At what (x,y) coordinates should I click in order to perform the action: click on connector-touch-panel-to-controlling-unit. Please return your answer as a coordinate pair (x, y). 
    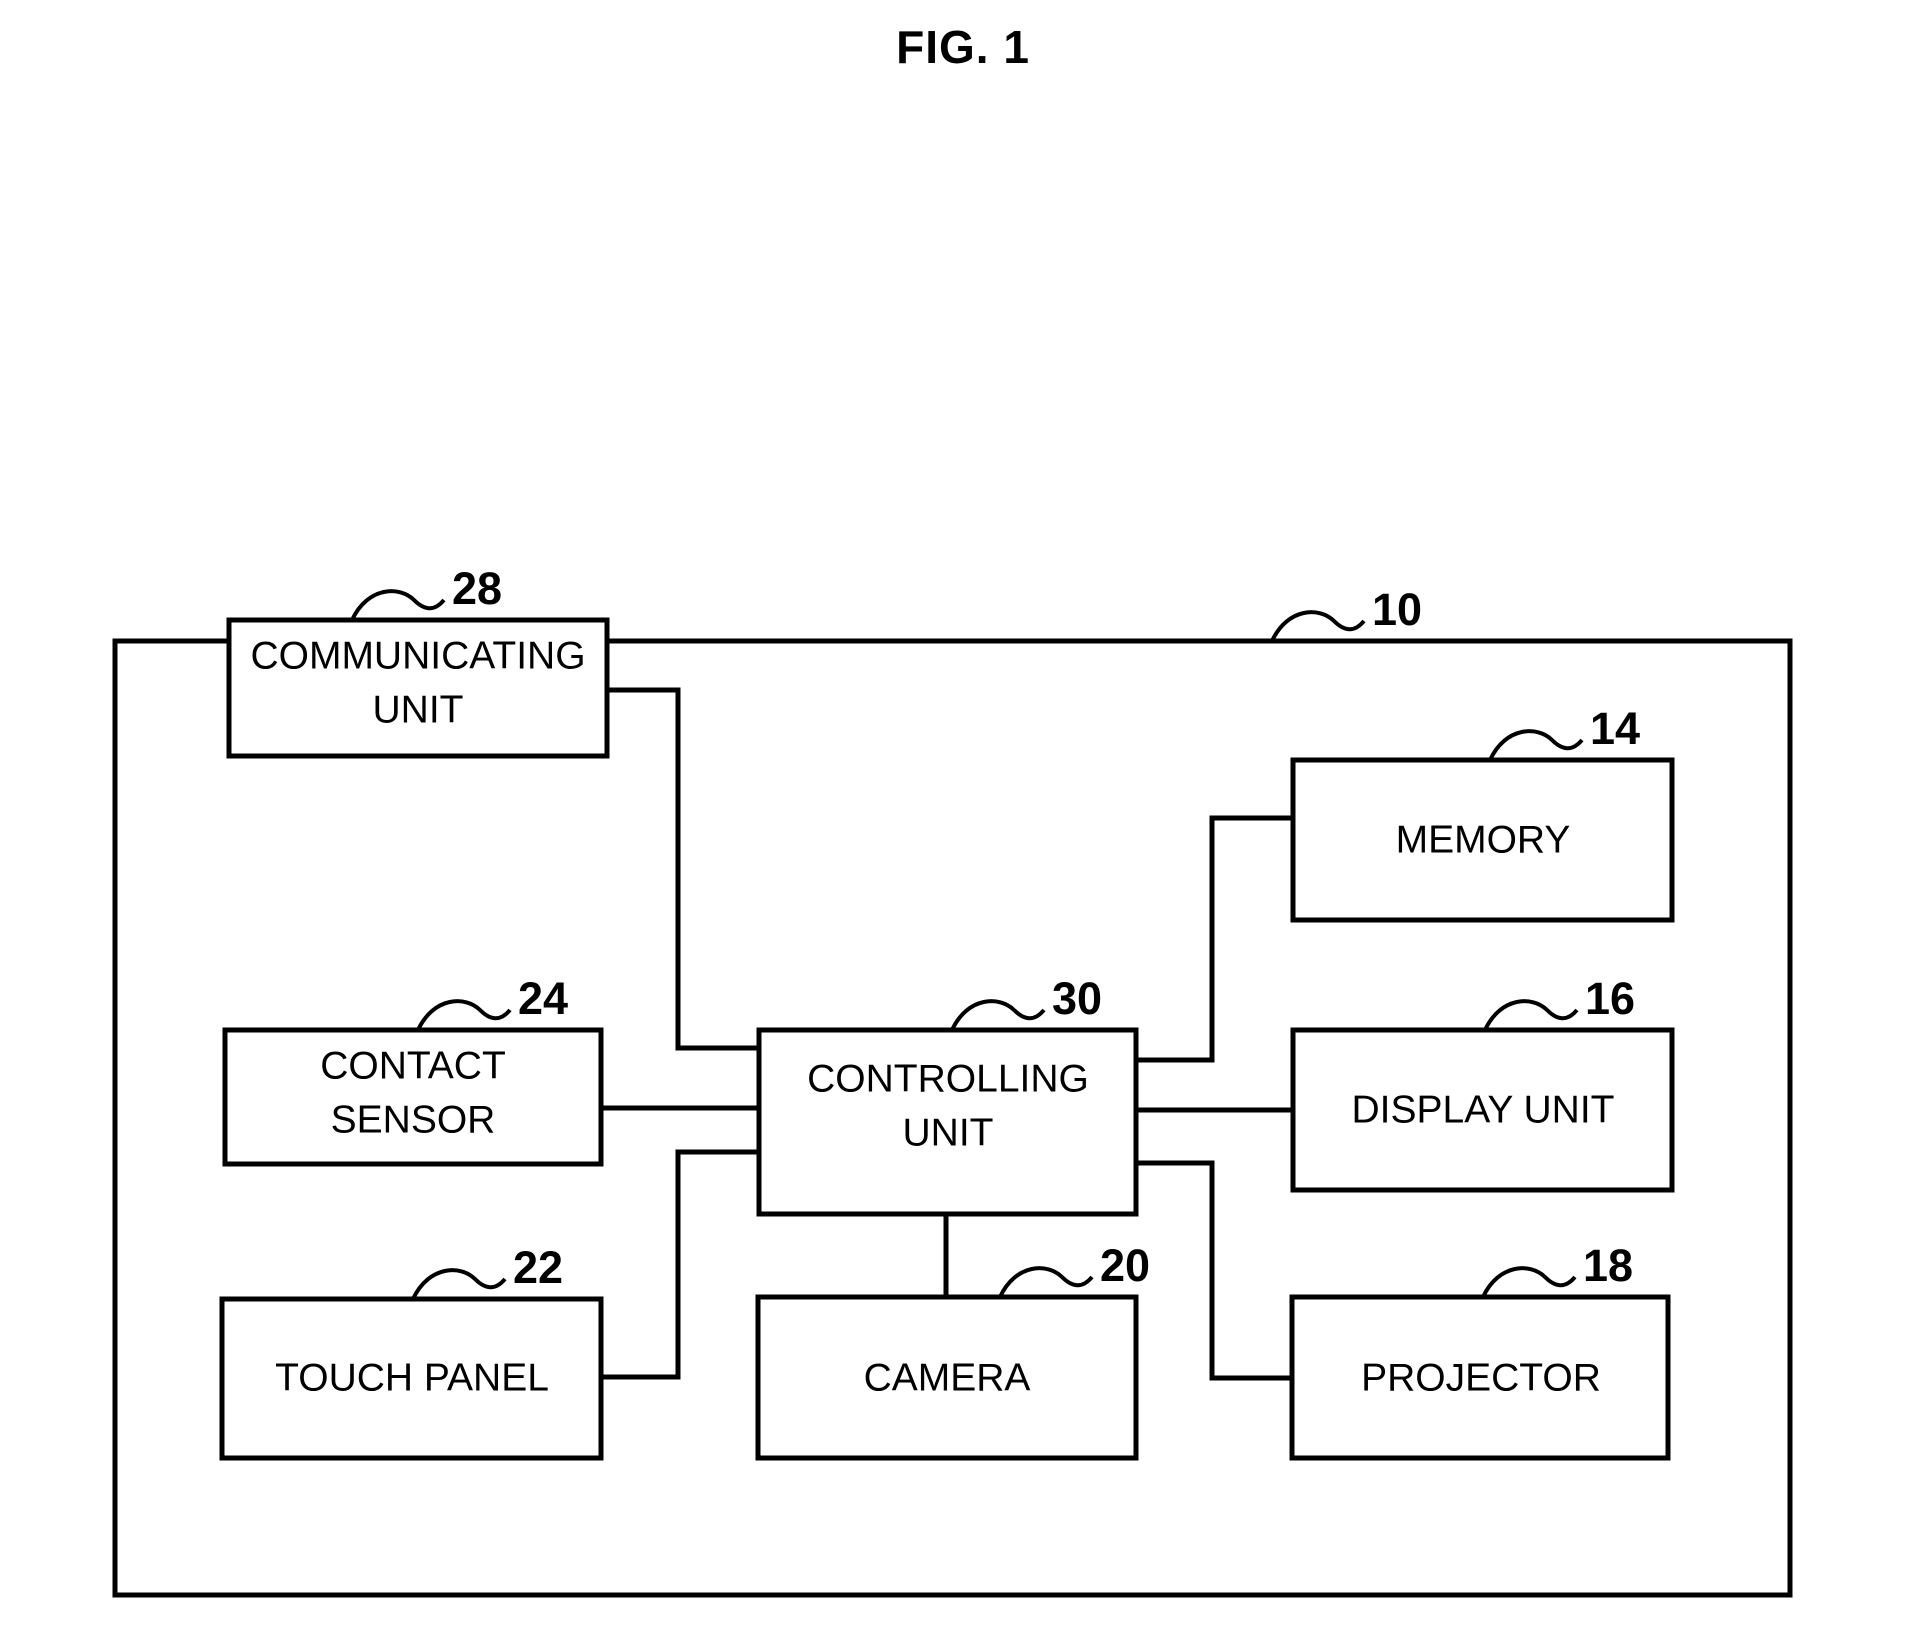
    Looking at the image, I should click on (680, 1264).